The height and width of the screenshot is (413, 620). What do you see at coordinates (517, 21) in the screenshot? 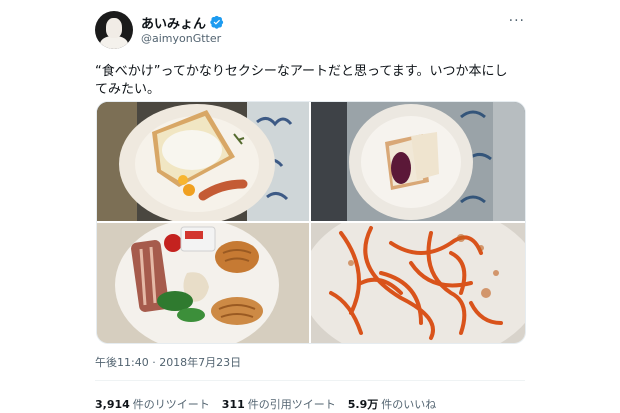
I see `more-options-icon: ···` at bounding box center [517, 21].